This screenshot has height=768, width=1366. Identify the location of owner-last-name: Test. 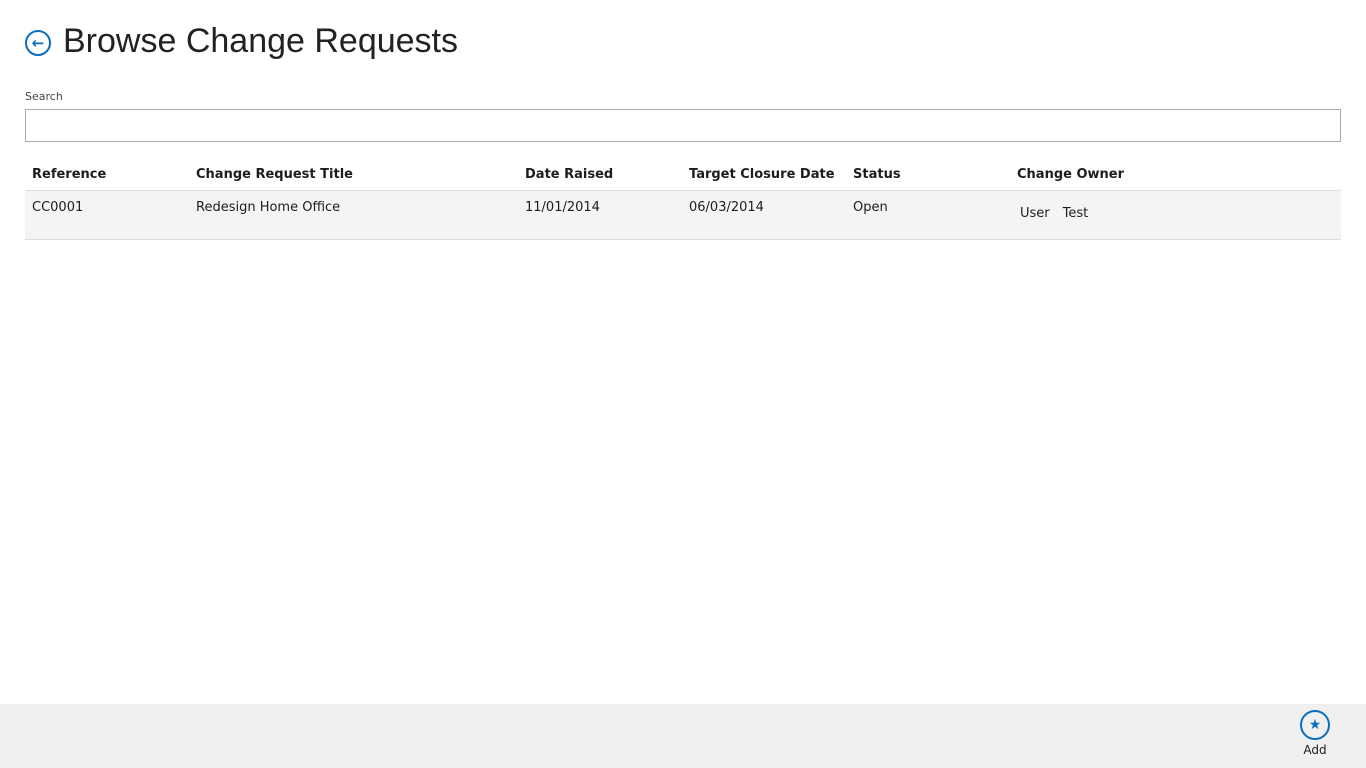
(1075, 213).